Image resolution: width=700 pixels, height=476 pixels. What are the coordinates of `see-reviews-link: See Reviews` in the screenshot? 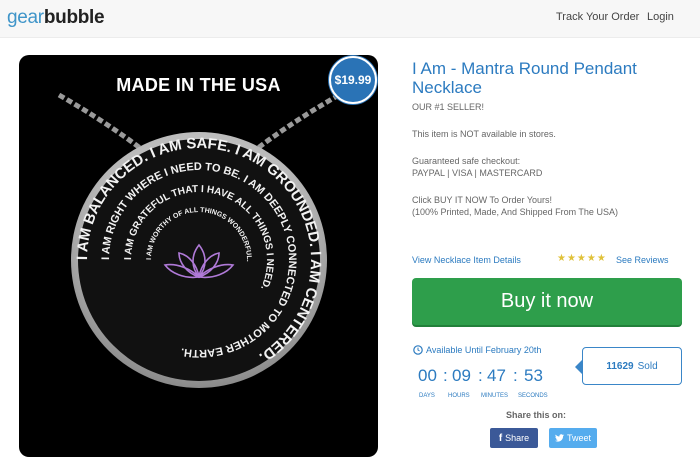 It's located at (642, 260).